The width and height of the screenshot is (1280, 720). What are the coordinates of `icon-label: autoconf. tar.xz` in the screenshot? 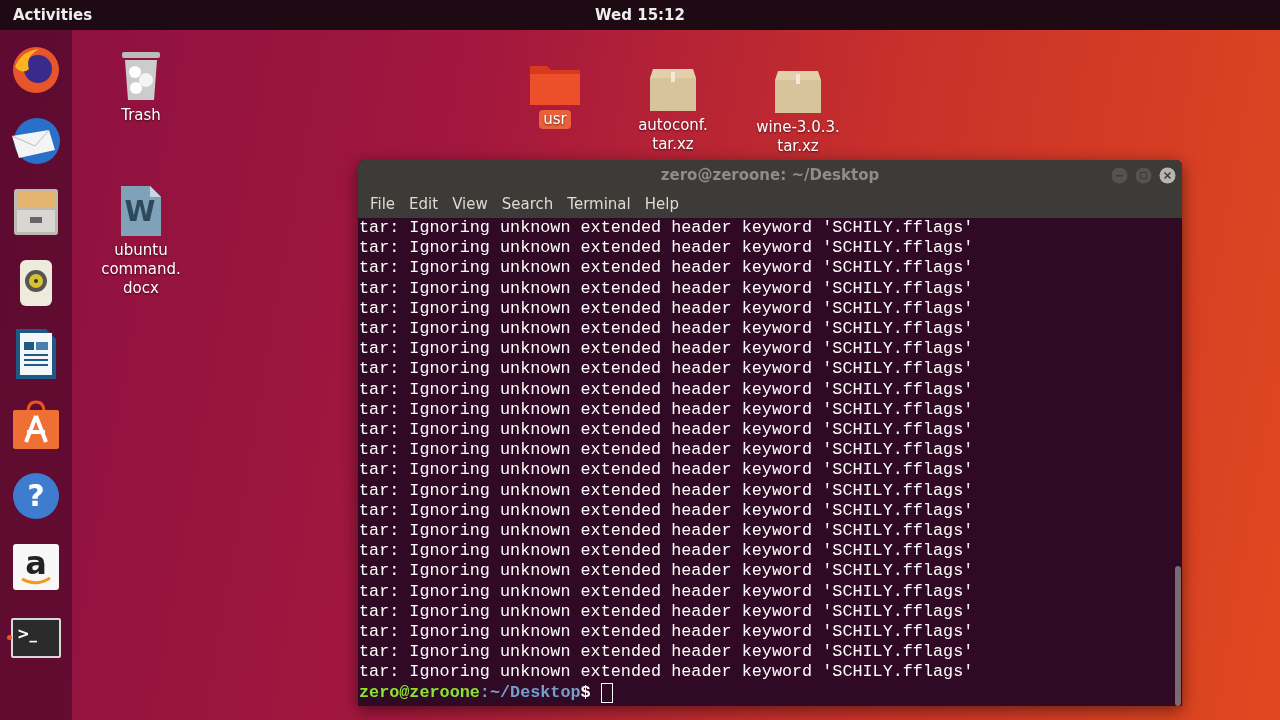 It's located at (673, 135).